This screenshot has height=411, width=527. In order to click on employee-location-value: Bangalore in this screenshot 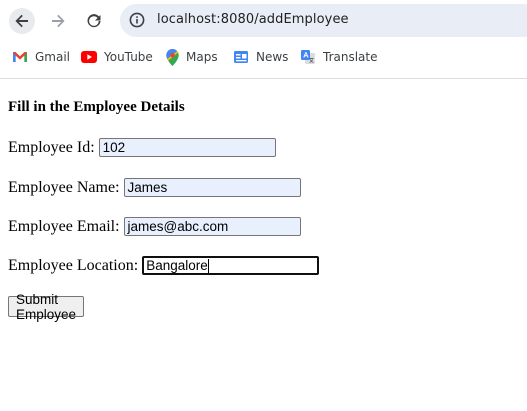, I will do `click(177, 265)`.